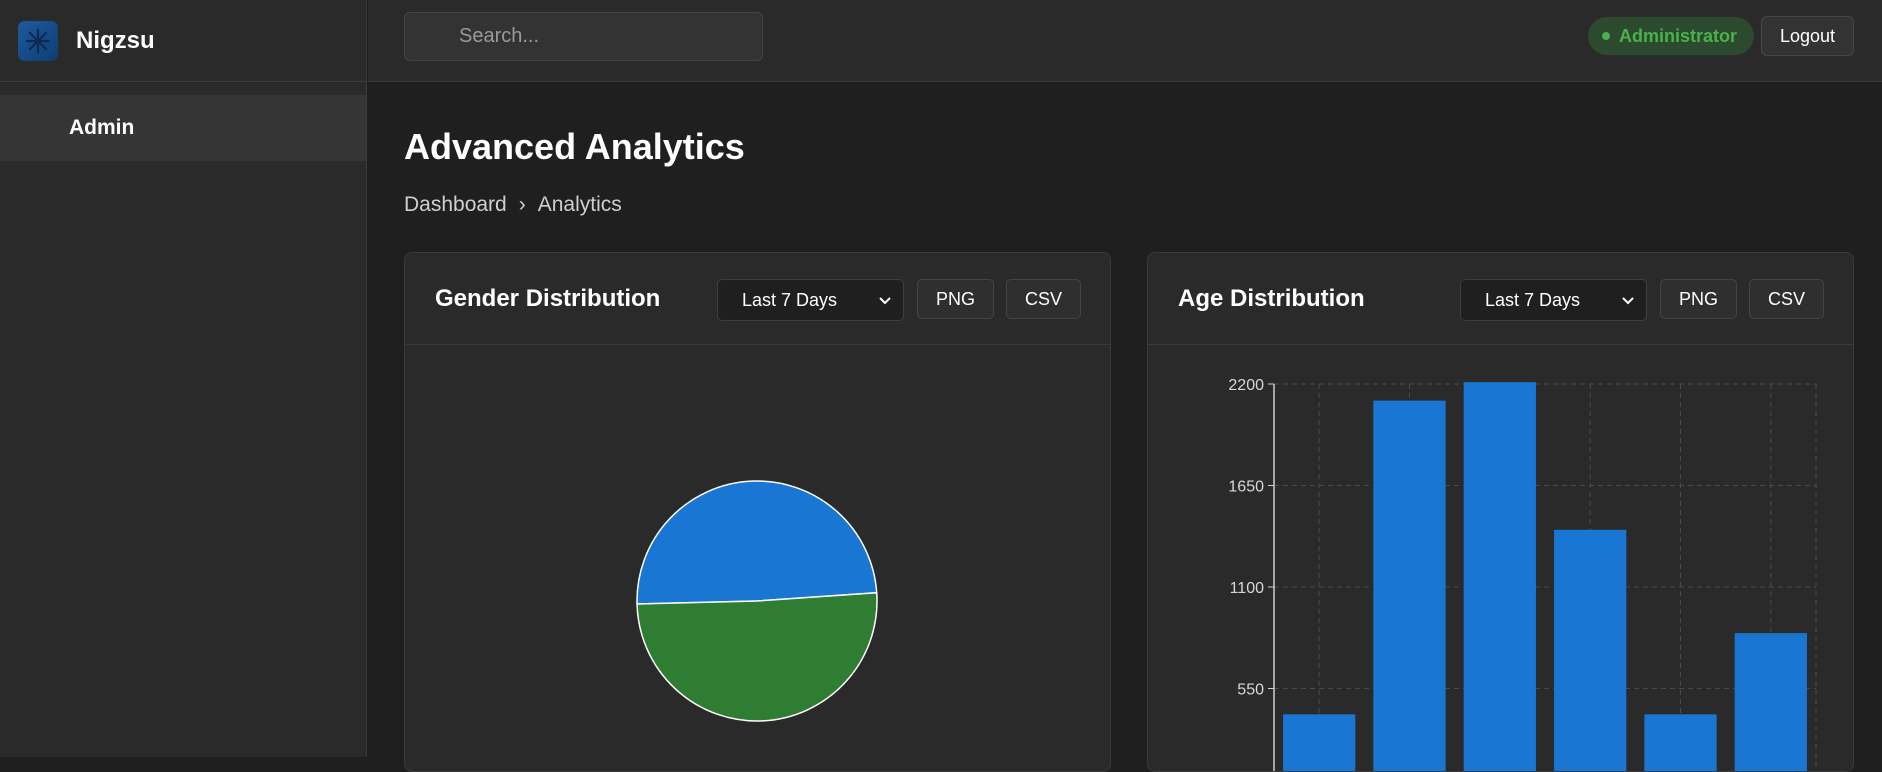 Image resolution: width=1882 pixels, height=772 pixels. What do you see at coordinates (1247, 588) in the screenshot?
I see `y-tick-label: 1100` at bounding box center [1247, 588].